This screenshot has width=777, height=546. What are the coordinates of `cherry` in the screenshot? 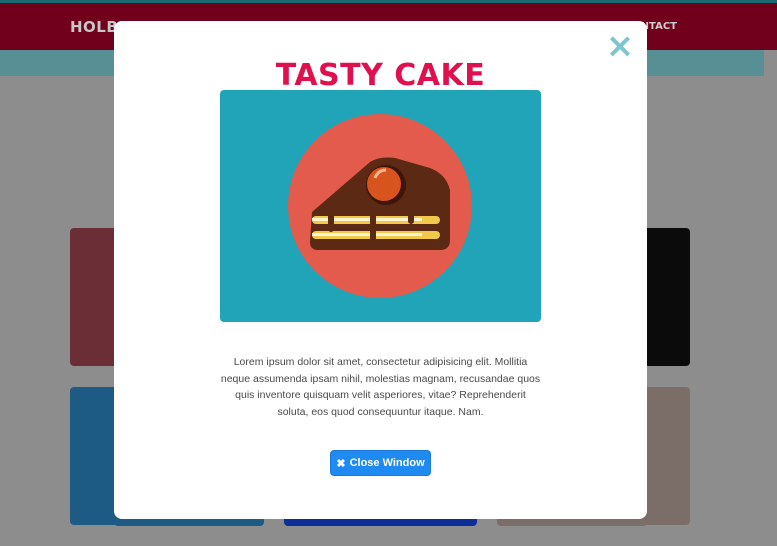 It's located at (384, 184).